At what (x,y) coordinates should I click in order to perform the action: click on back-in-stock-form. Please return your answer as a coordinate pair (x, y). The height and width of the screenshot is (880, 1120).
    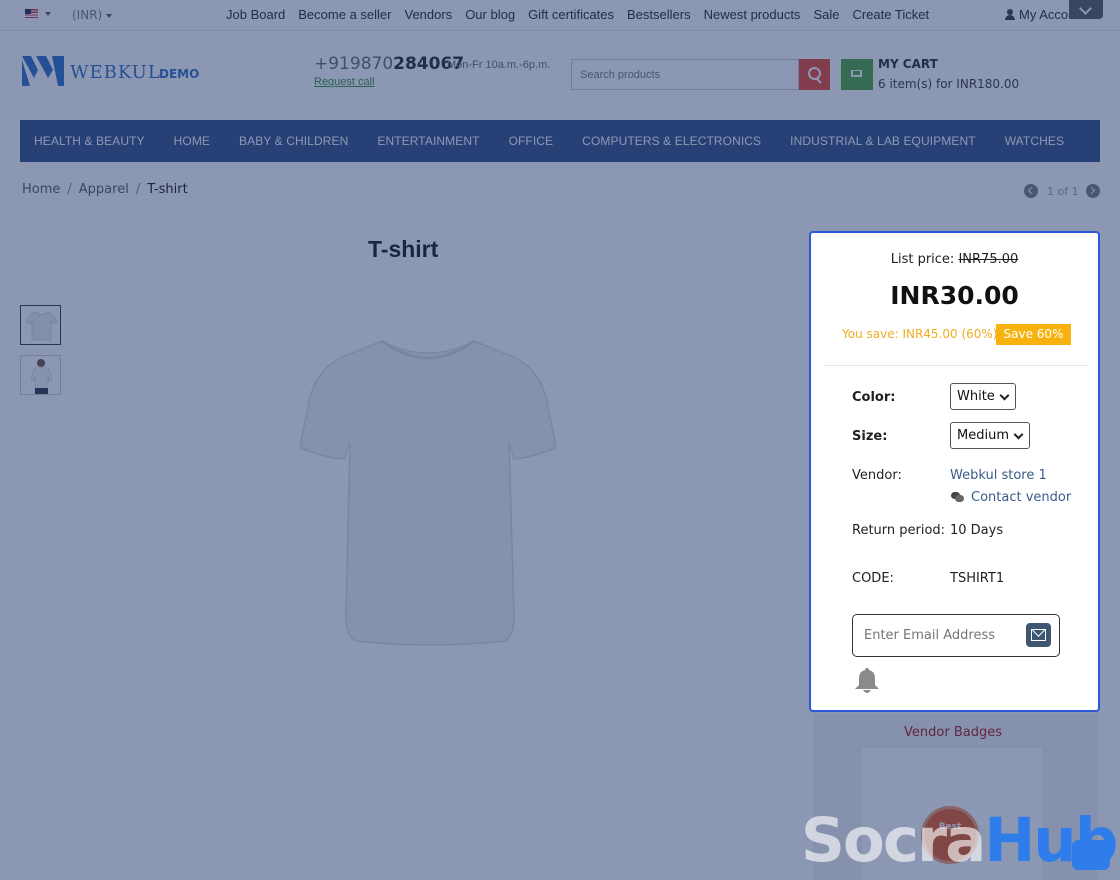
    Looking at the image, I should click on (956, 635).